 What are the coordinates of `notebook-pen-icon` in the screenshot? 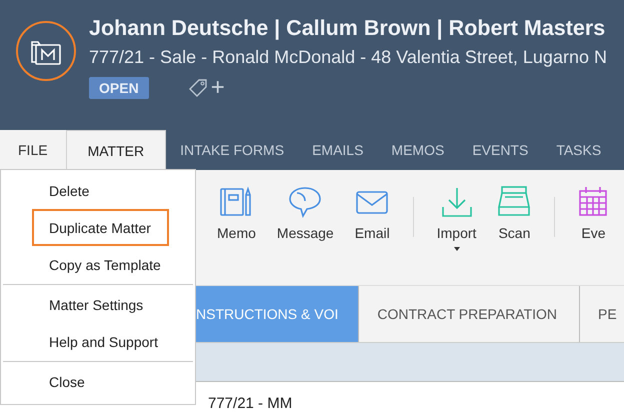 It's located at (236, 202).